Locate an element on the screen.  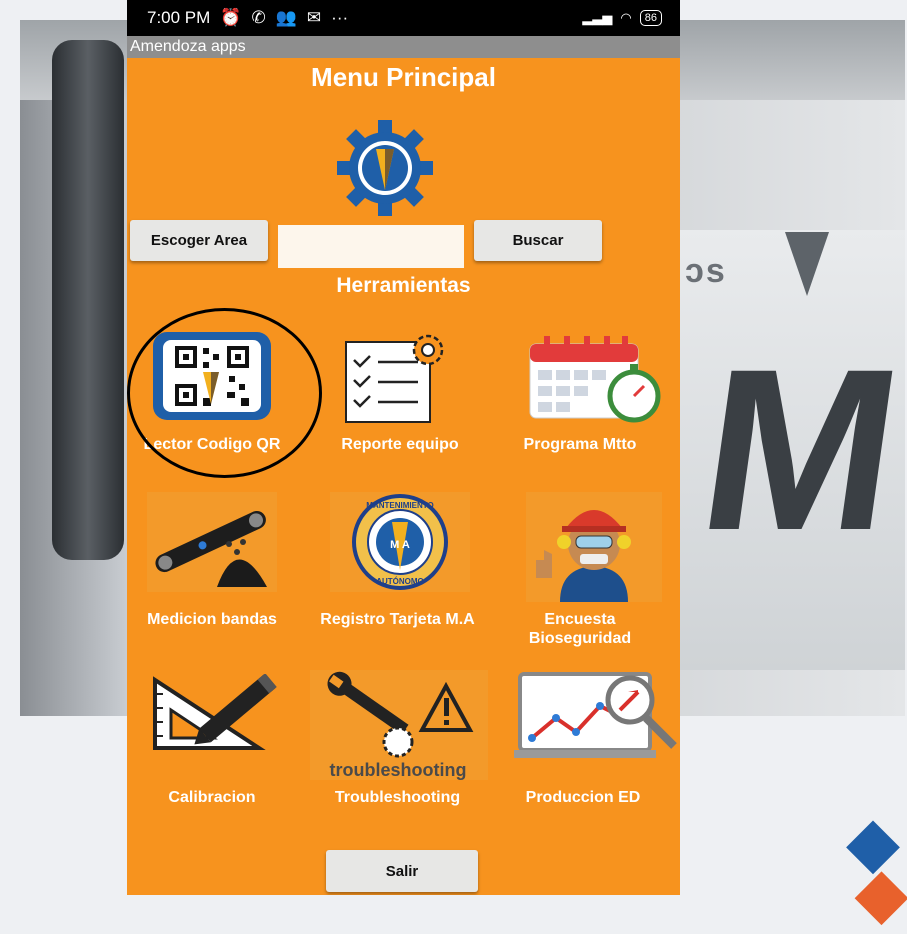
tile-encuesta-bioseguridad: Encuesta Bioseguridad is located at coordinates (590, 577).